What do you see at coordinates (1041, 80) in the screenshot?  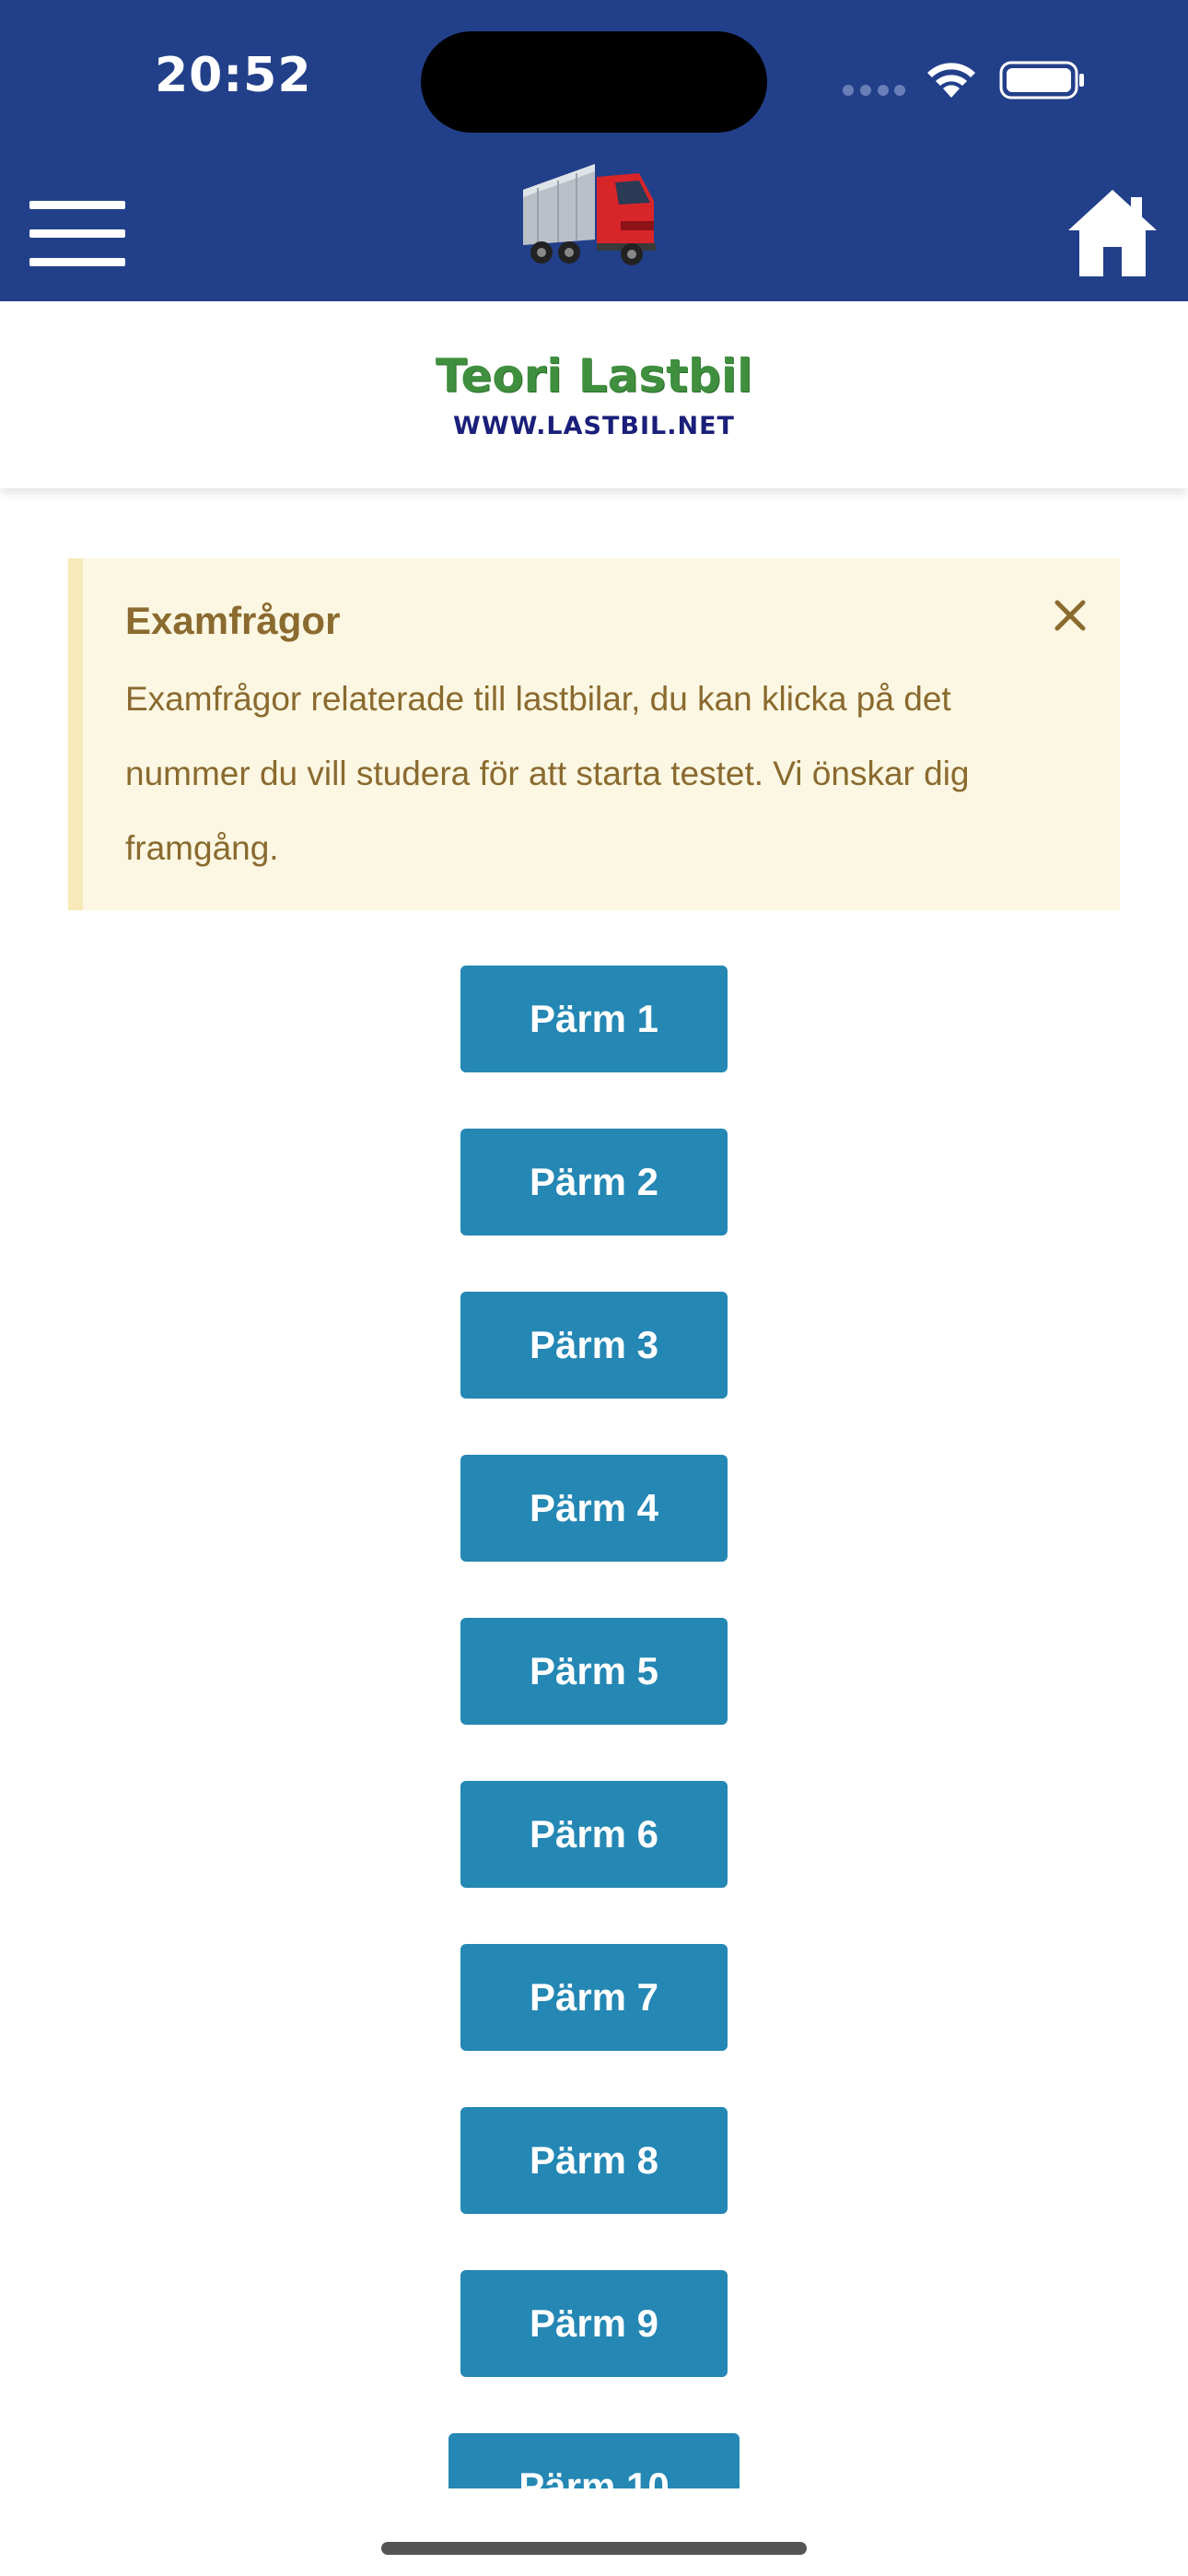 I see `battery-icon` at bounding box center [1041, 80].